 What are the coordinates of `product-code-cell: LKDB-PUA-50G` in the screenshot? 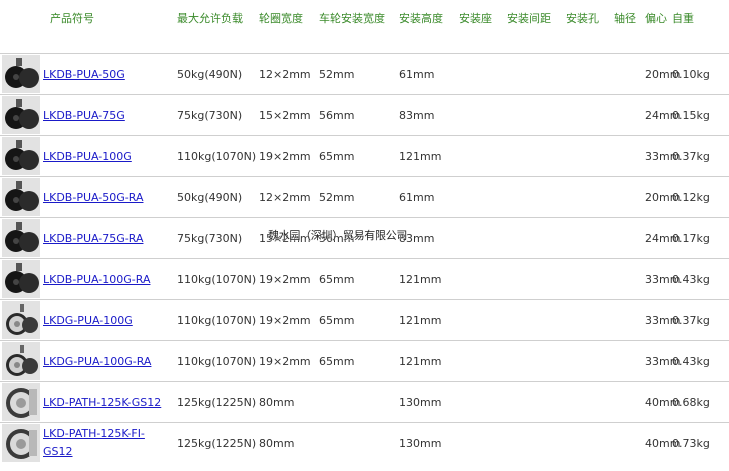 It's located at (107, 74).